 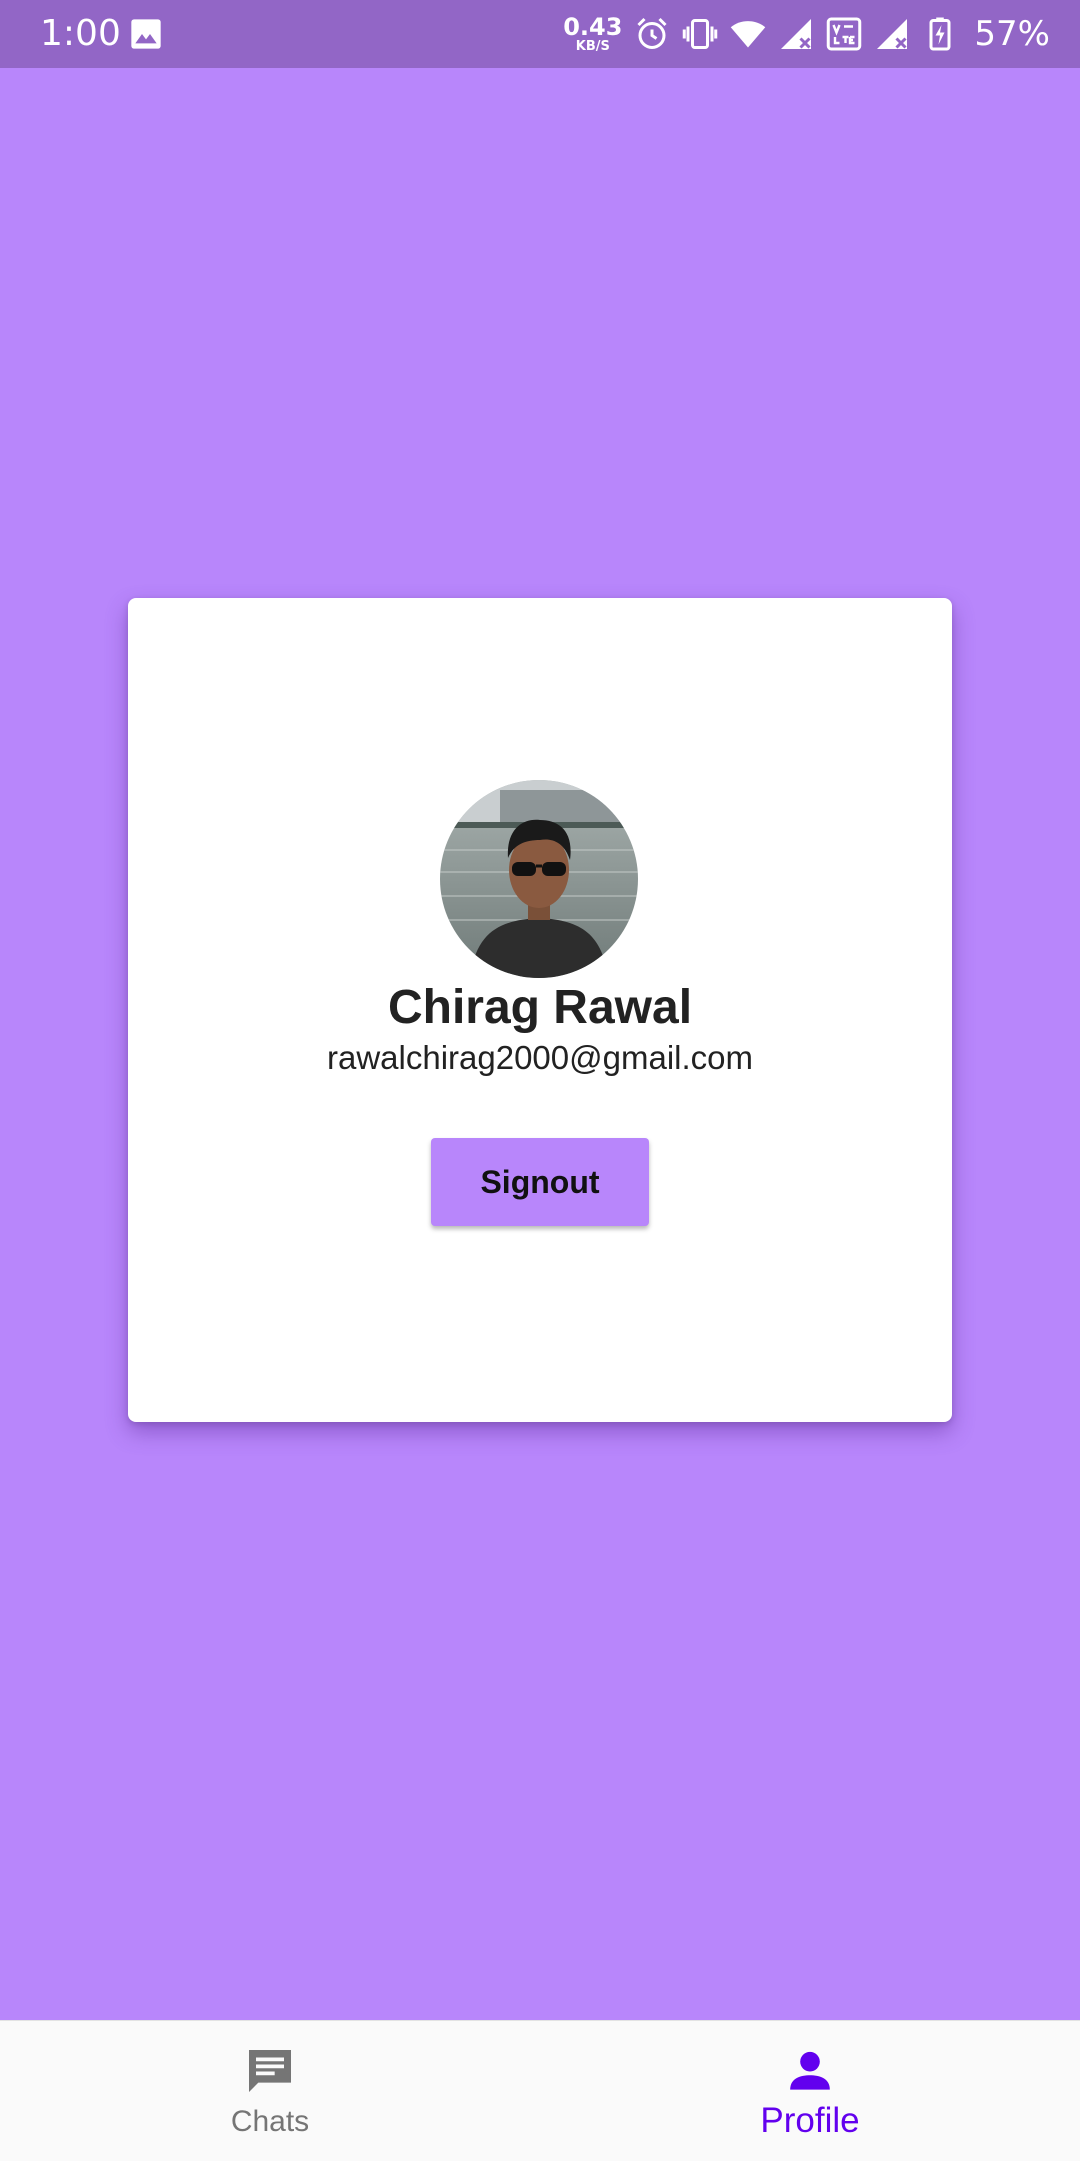 I want to click on avatar, so click(x=539, y=879).